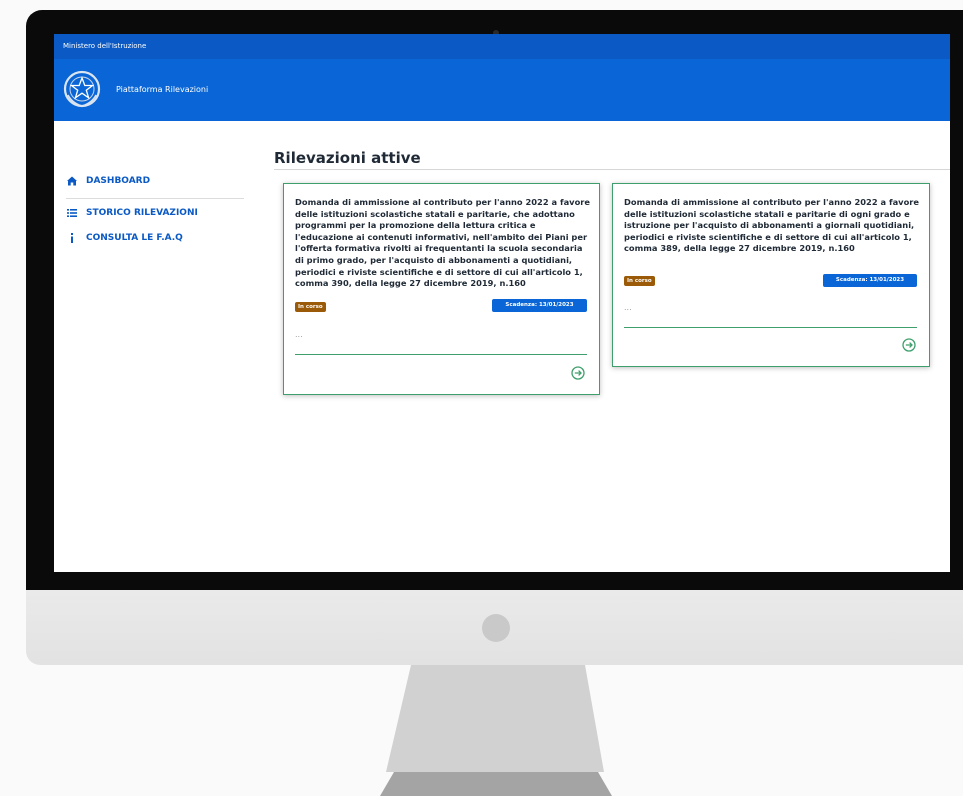  I want to click on power-button, so click(496, 628).